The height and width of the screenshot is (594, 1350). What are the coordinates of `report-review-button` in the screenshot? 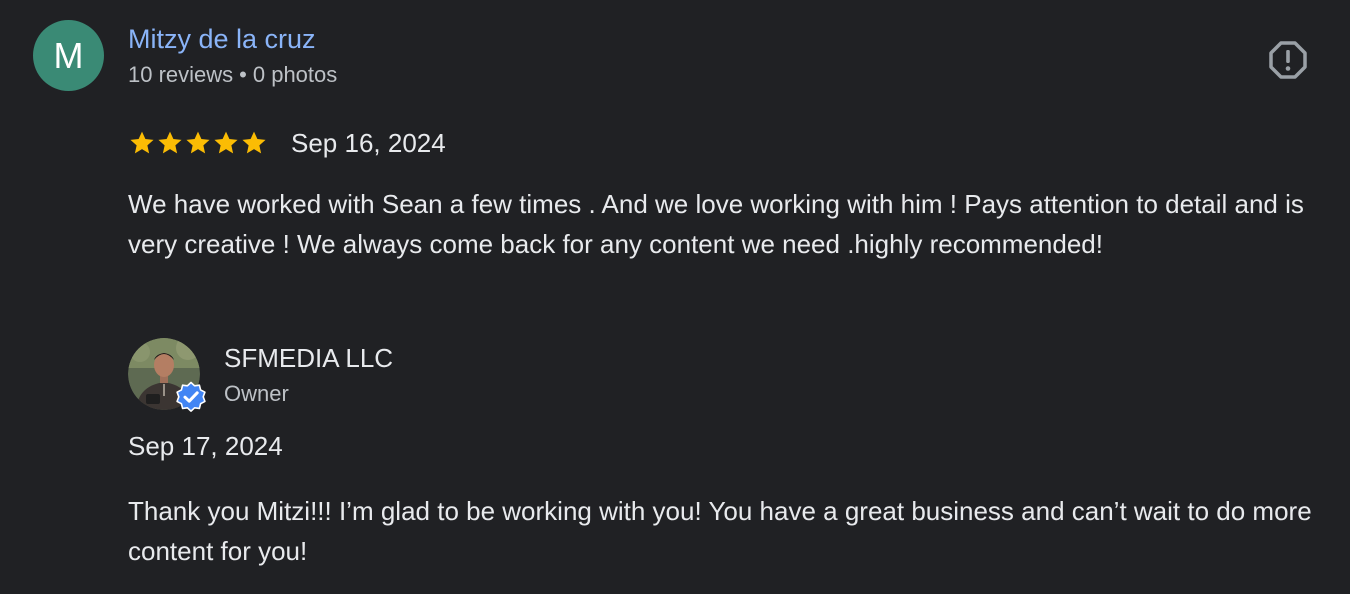 It's located at (1288, 60).